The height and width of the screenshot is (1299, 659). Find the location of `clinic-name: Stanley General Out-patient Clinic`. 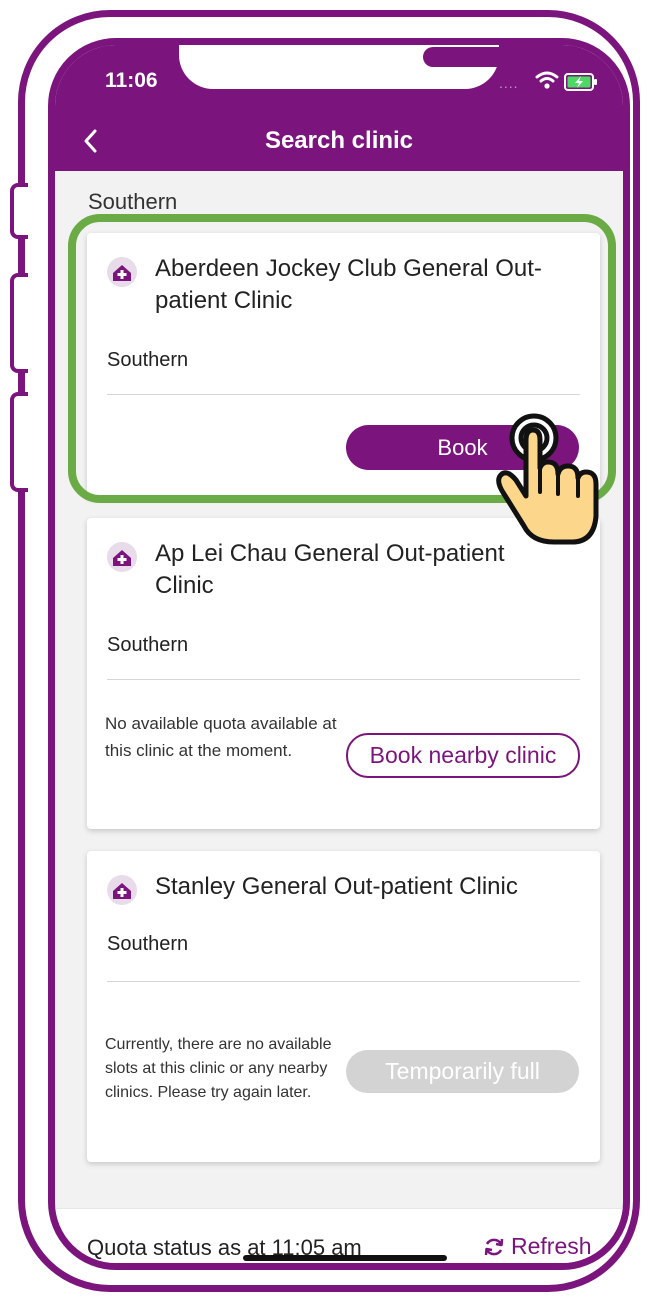

clinic-name: Stanley General Out-patient Clinic is located at coordinates (336, 886).